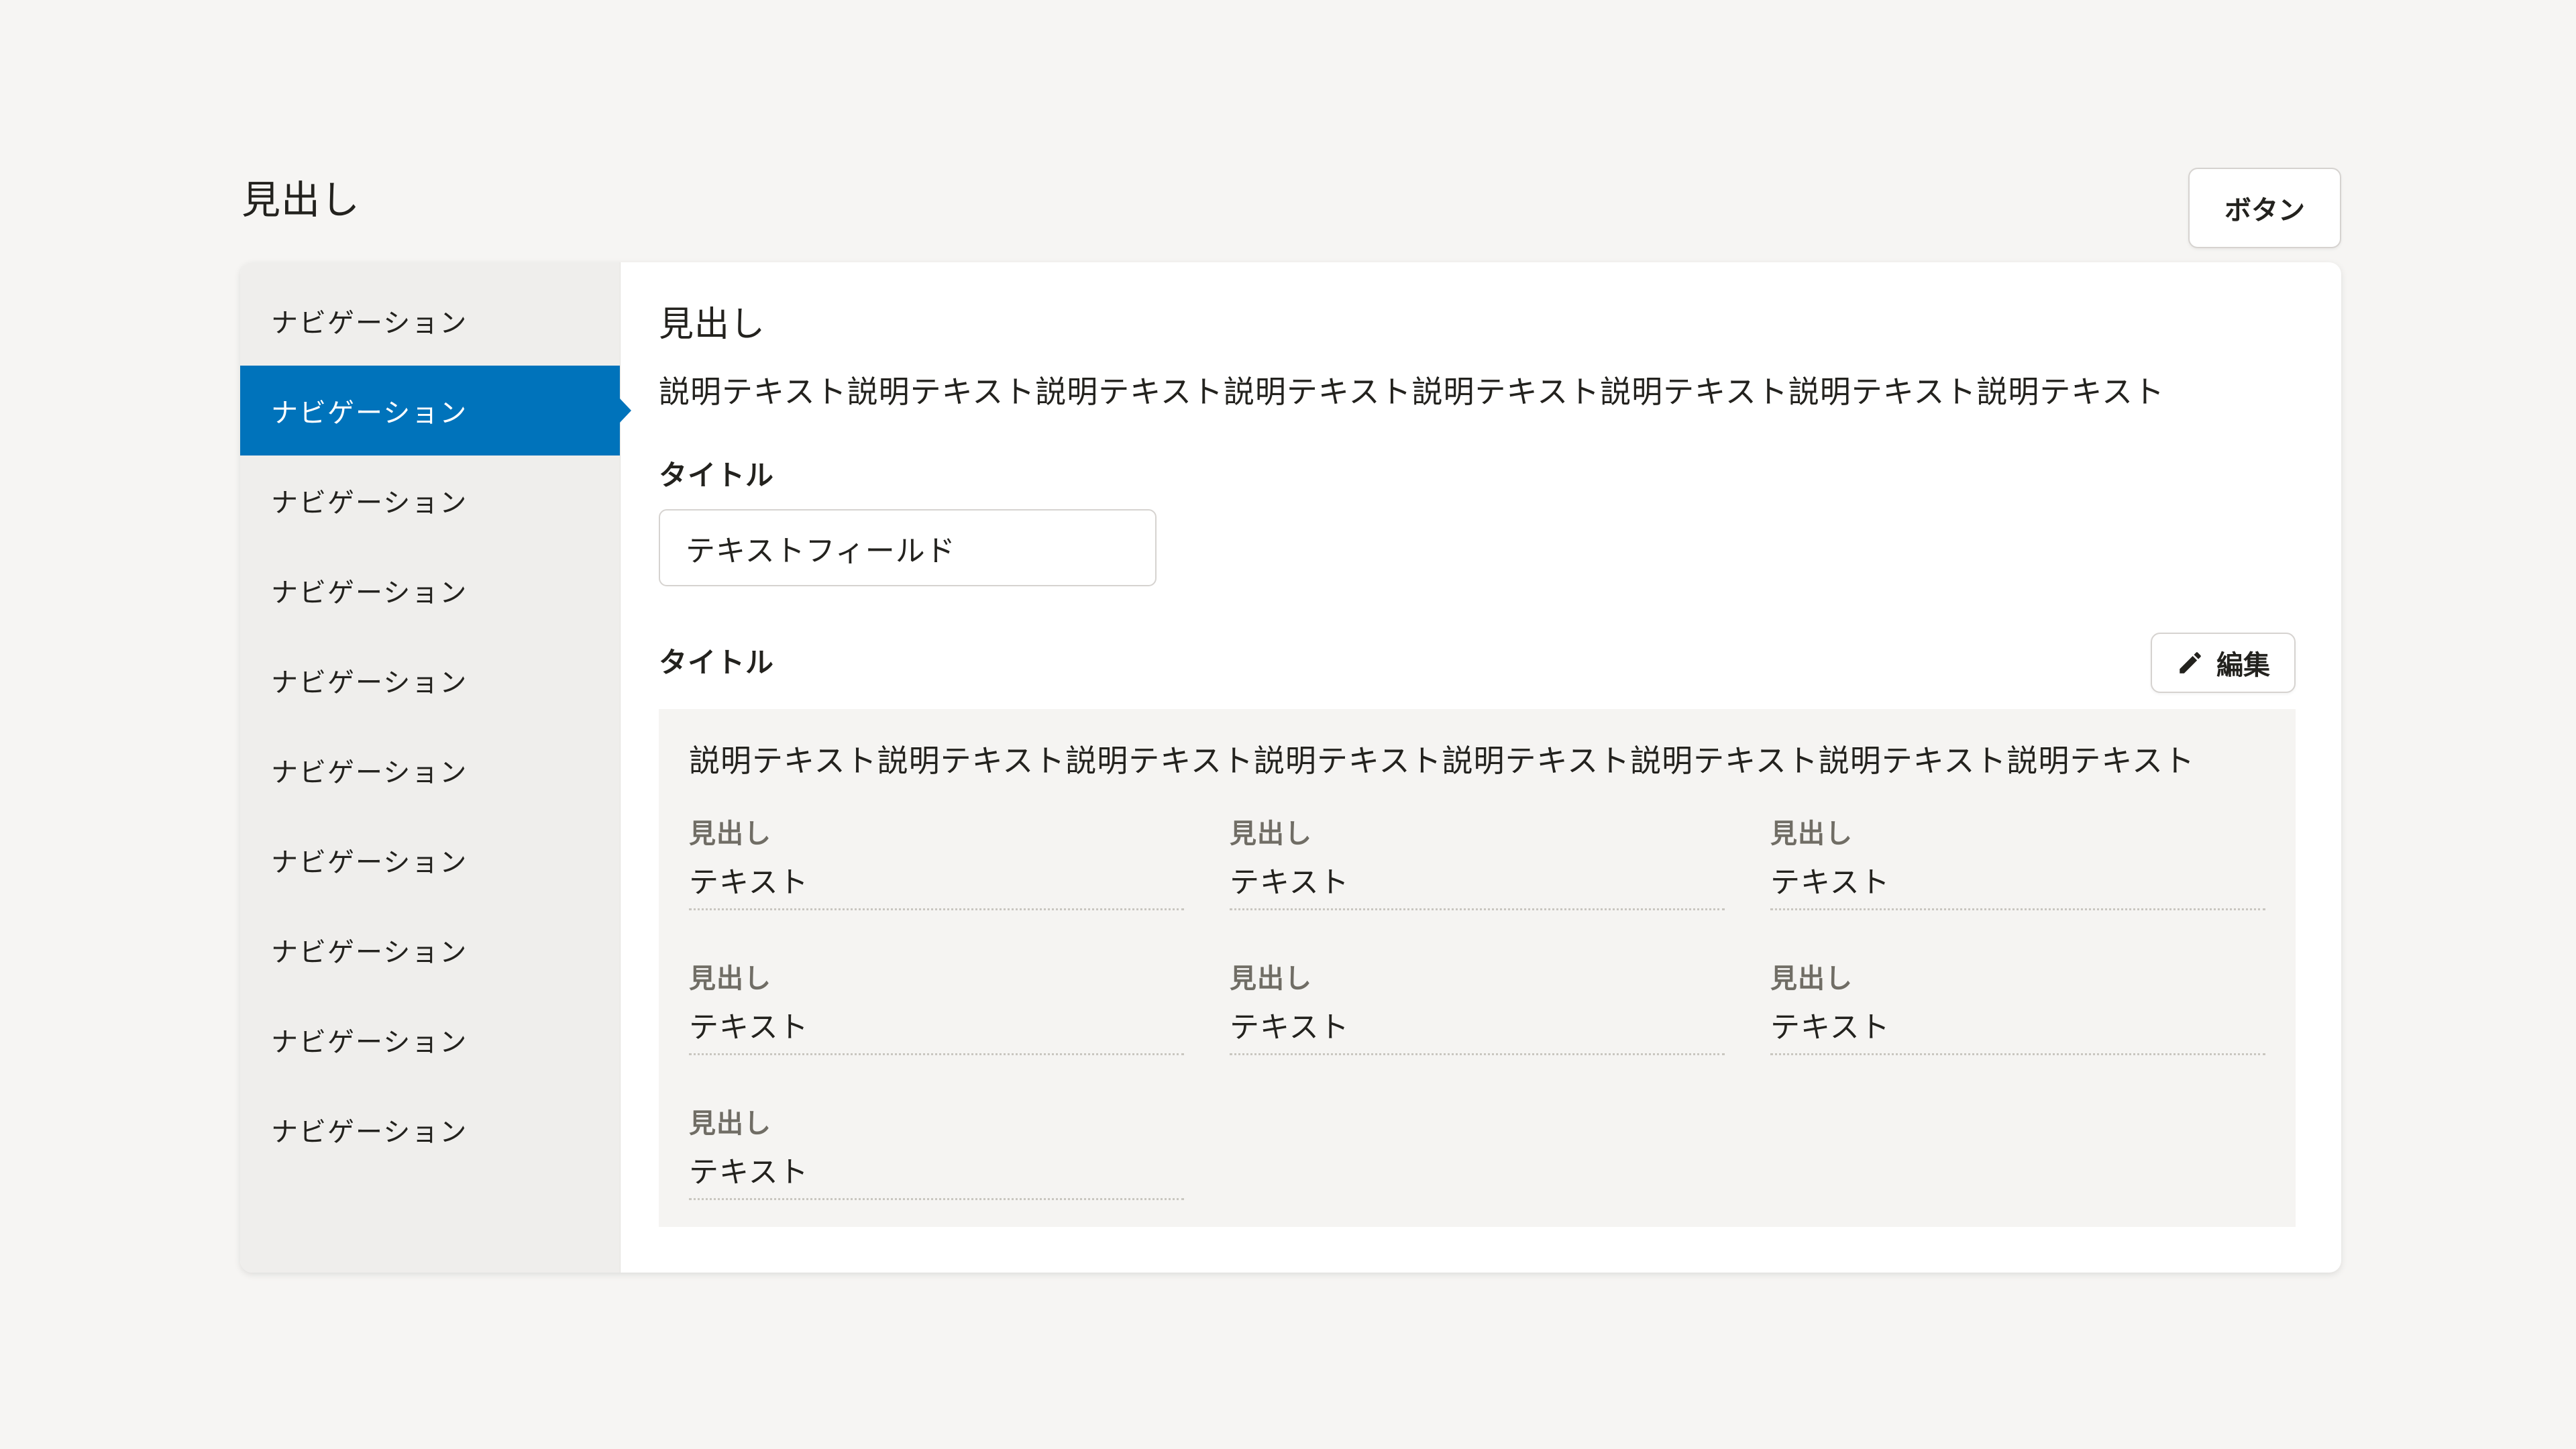 The height and width of the screenshot is (1449, 2576). What do you see at coordinates (712, 324) in the screenshot?
I see `content-heading: 見出し` at bounding box center [712, 324].